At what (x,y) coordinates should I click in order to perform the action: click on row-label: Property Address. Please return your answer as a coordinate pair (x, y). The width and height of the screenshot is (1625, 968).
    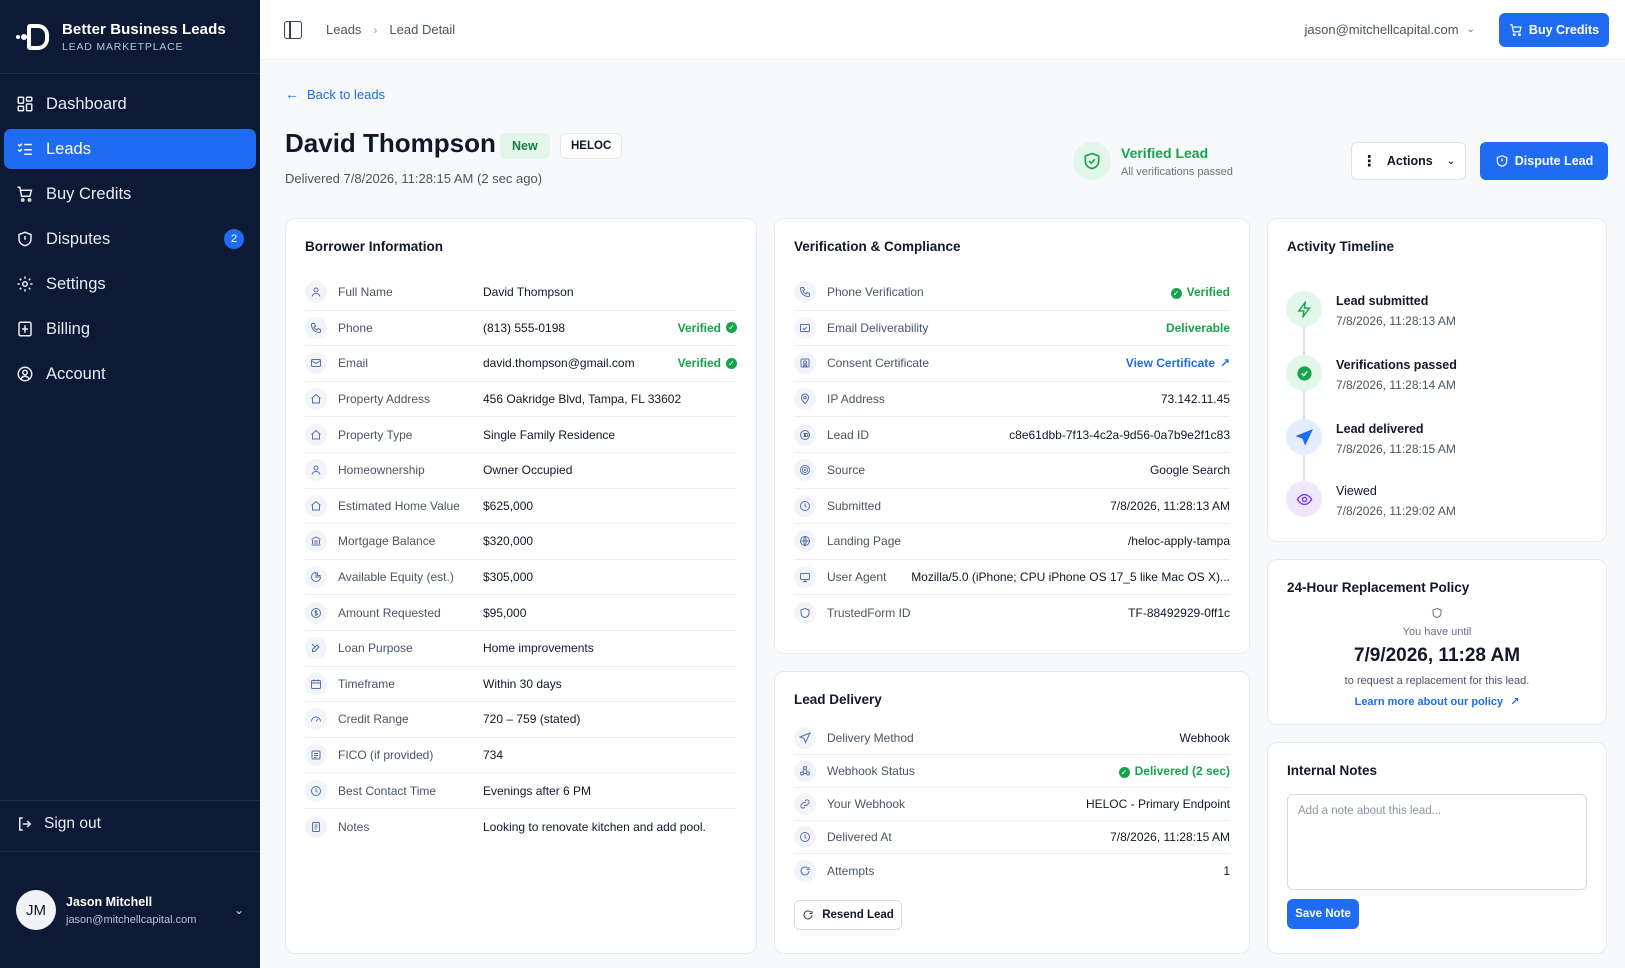
    Looking at the image, I should click on (384, 399).